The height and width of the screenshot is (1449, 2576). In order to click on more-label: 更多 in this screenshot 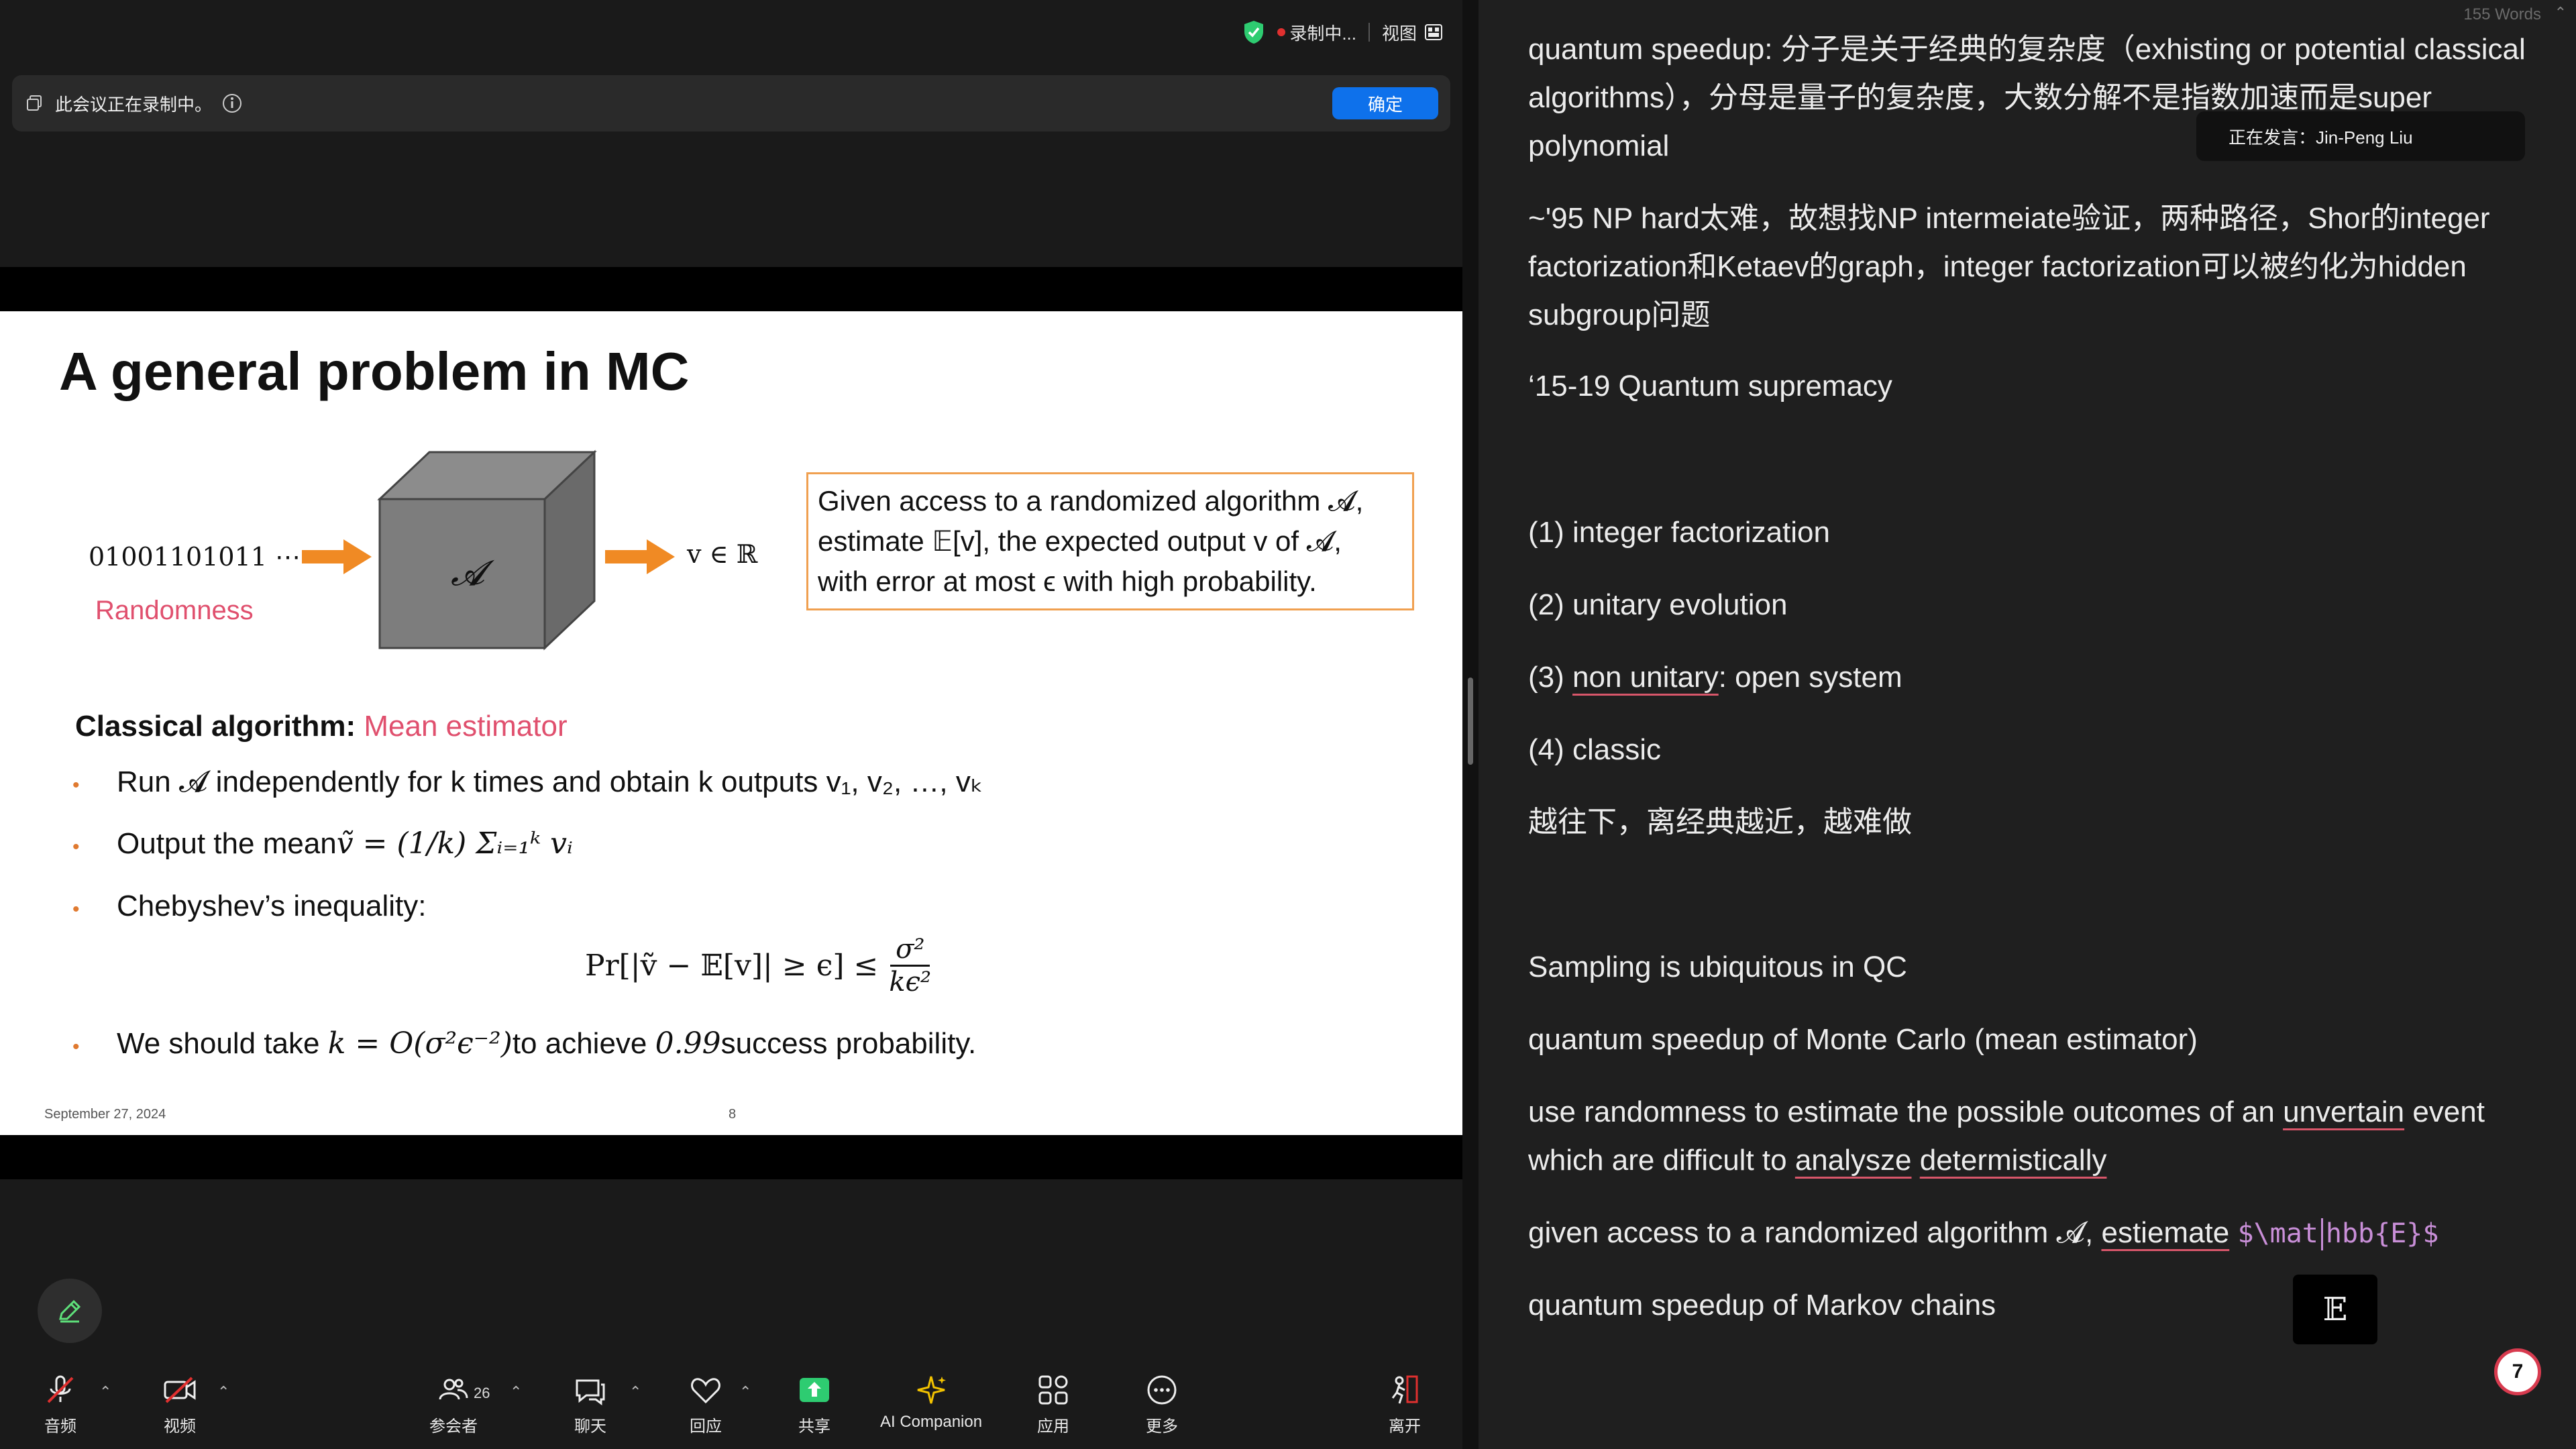, I will do `click(1162, 1426)`.